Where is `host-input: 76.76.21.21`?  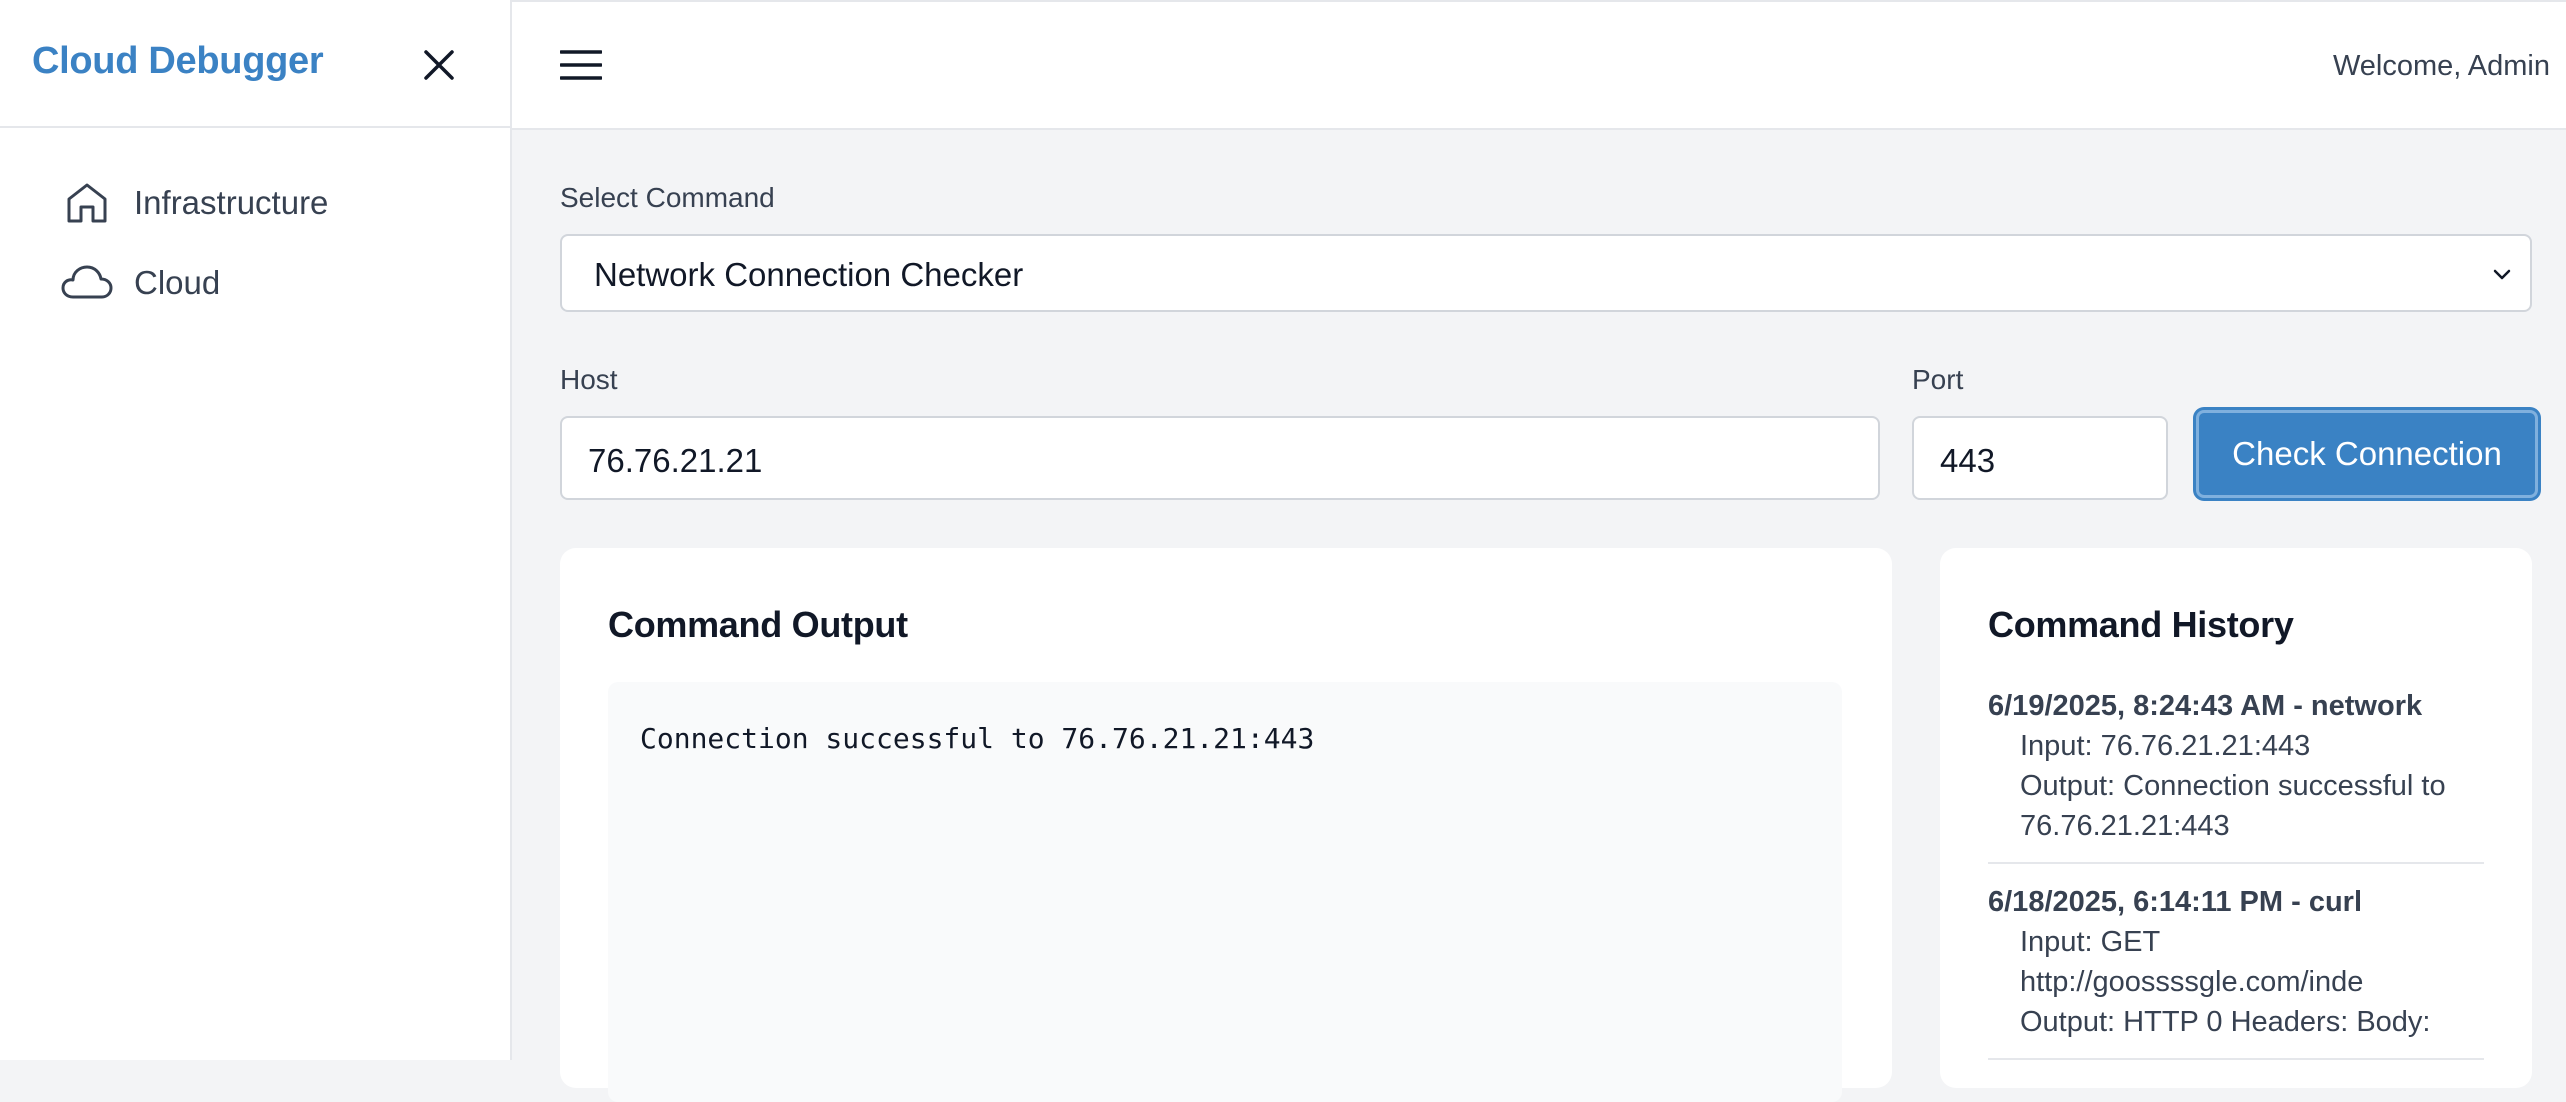 host-input: 76.76.21.21 is located at coordinates (1220, 458).